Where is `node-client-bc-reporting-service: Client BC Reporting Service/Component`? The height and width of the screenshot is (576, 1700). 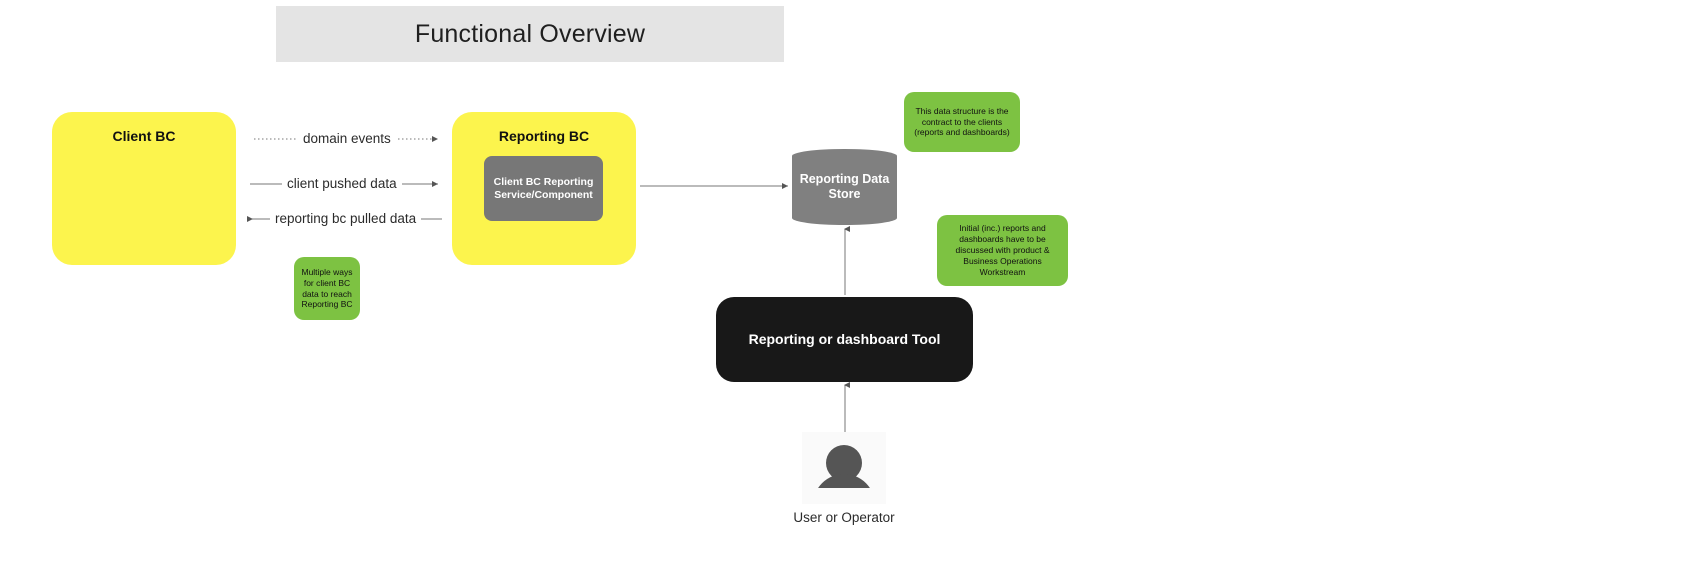 node-client-bc-reporting-service: Client BC Reporting Service/Component is located at coordinates (543, 188).